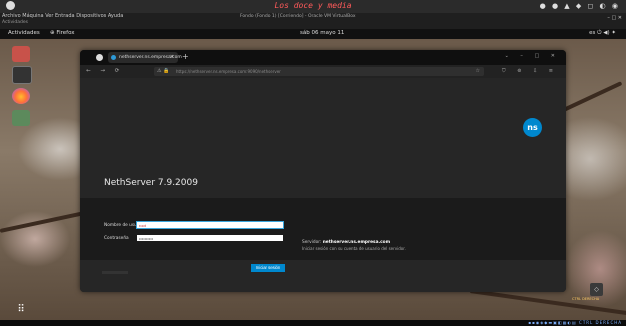 The image size is (626, 326). I want to click on favicon-icon, so click(113, 57).